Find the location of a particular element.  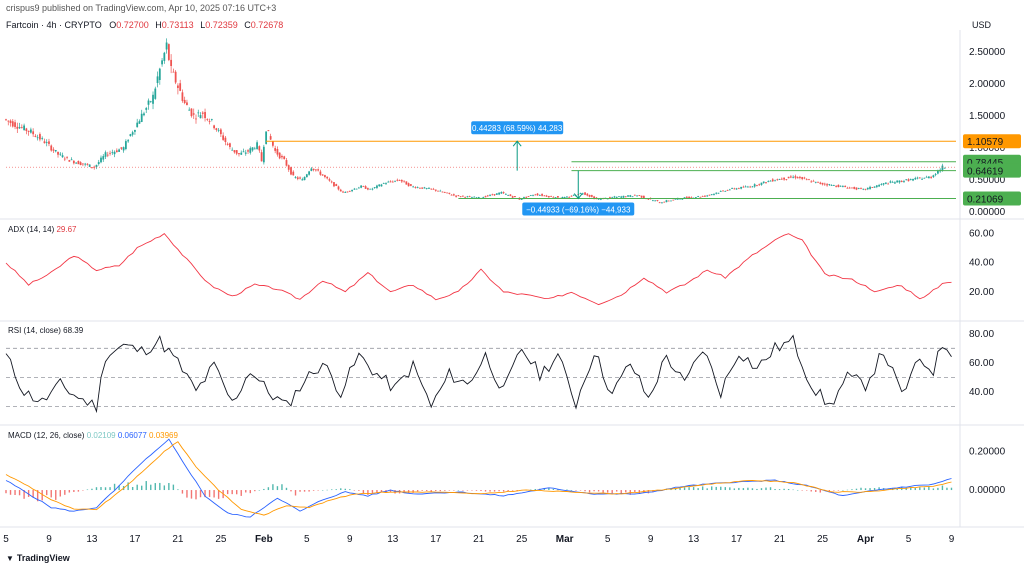

measure-up-label: 0.44283 (68.59%) 44,283 is located at coordinates (517, 128).